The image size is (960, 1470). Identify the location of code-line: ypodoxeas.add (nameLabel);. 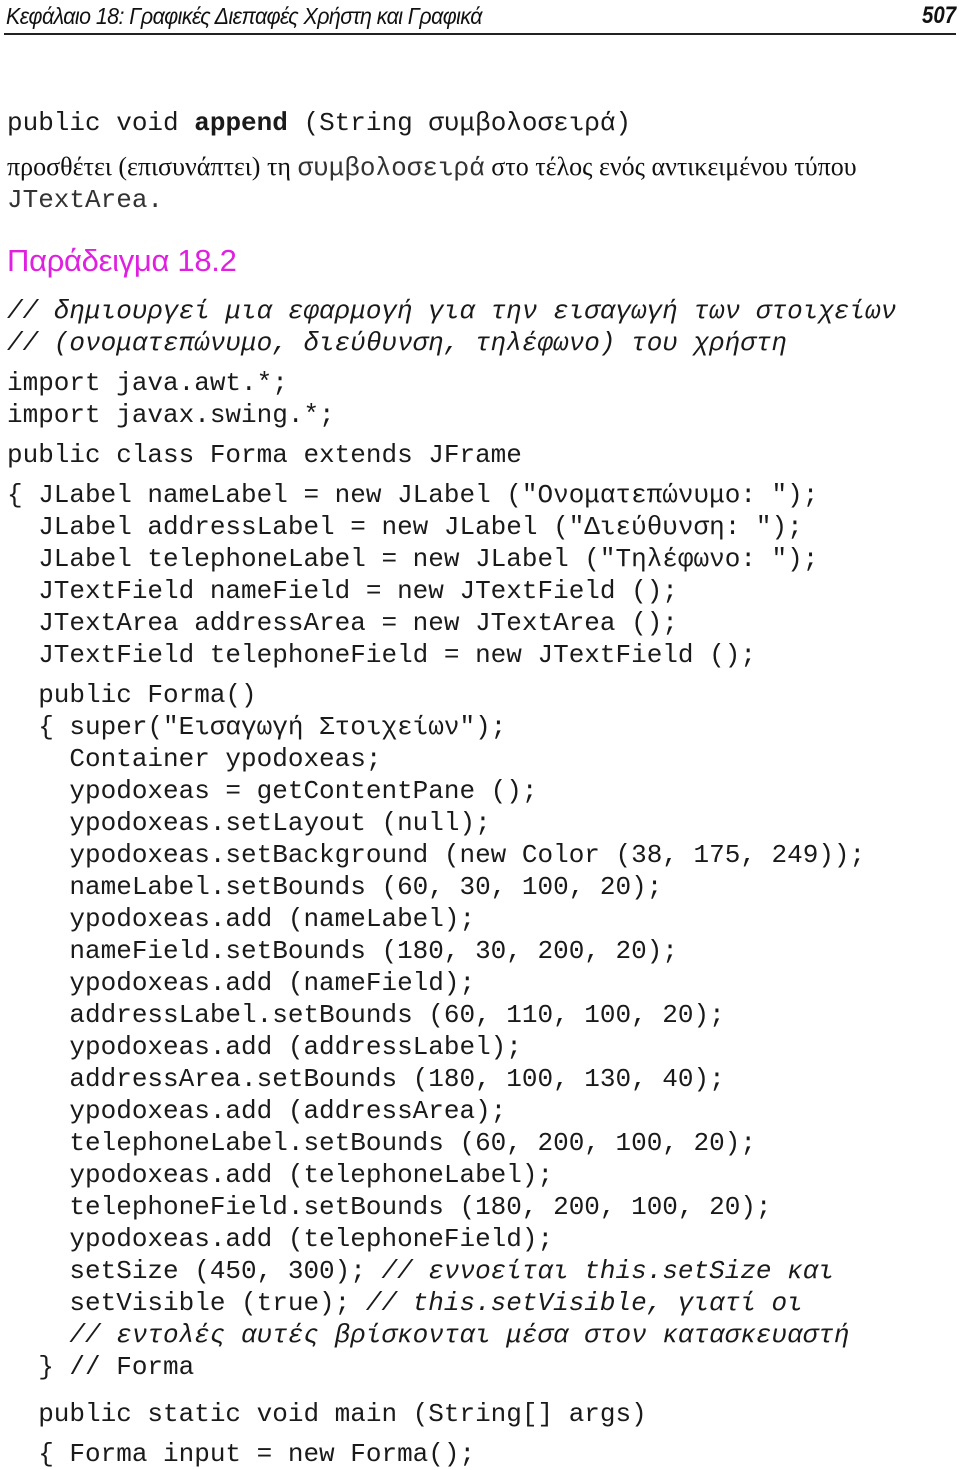
(241, 919).